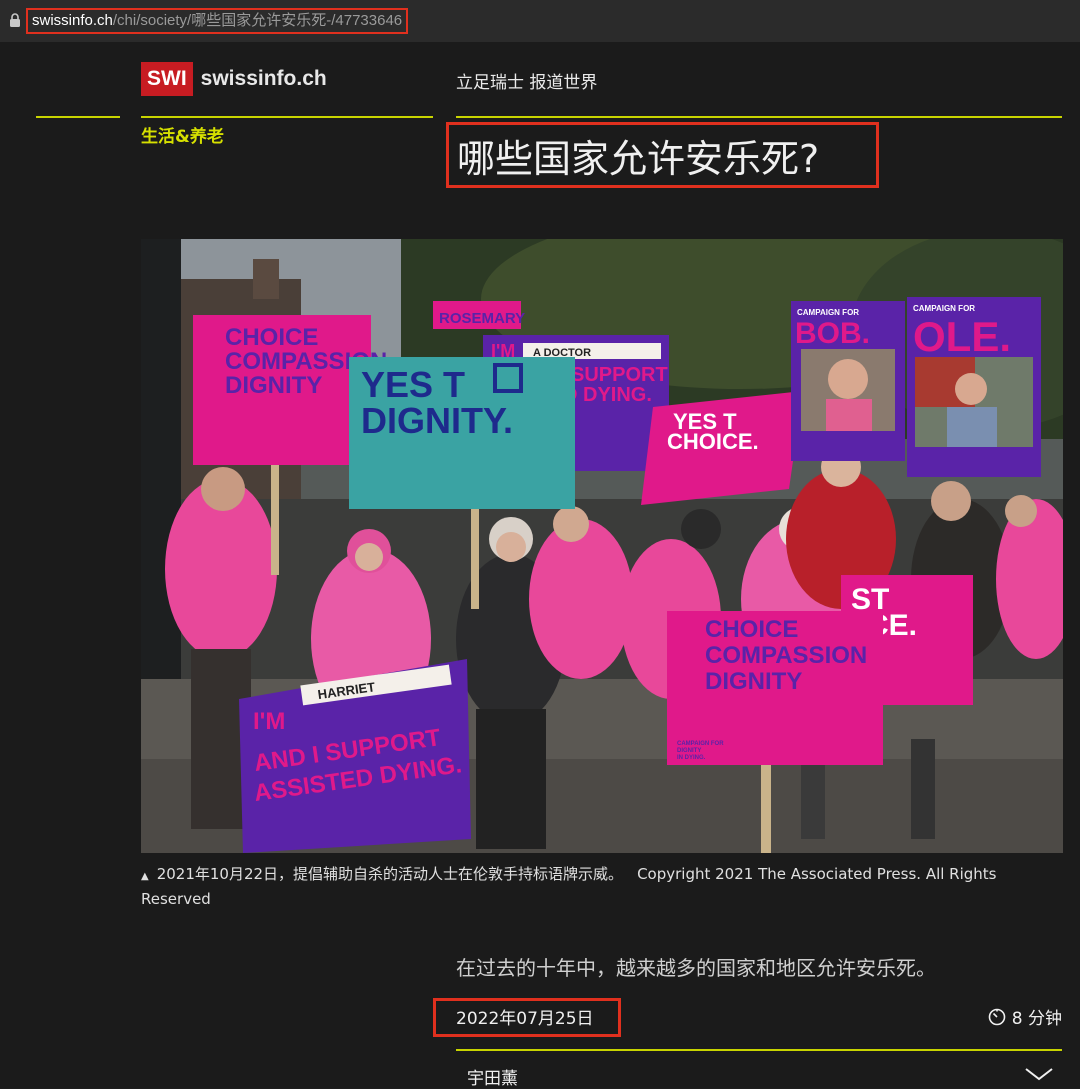 This screenshot has width=1080, height=1089. What do you see at coordinates (691, 758) in the screenshot?
I see `sign-text: IN DYING.` at bounding box center [691, 758].